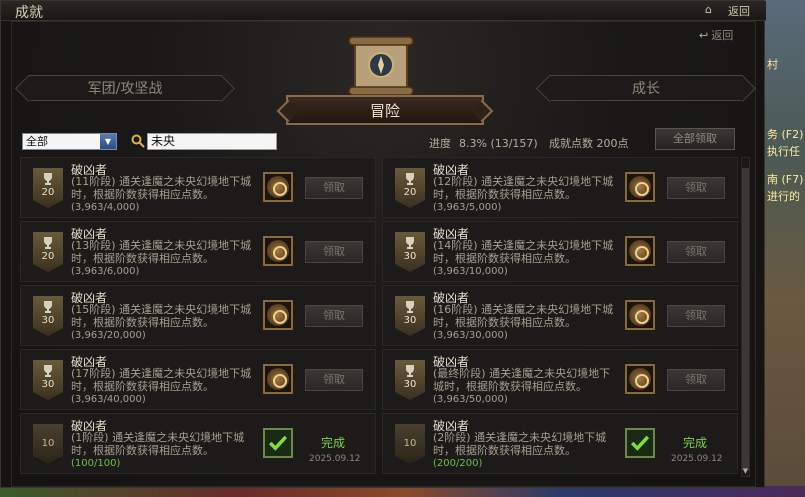 This screenshot has height=497, width=805. I want to click on card-description: (14阶段) 通关逢魔之未央幻境地下城时，根据阶数获得相应点数。, so click(523, 252).